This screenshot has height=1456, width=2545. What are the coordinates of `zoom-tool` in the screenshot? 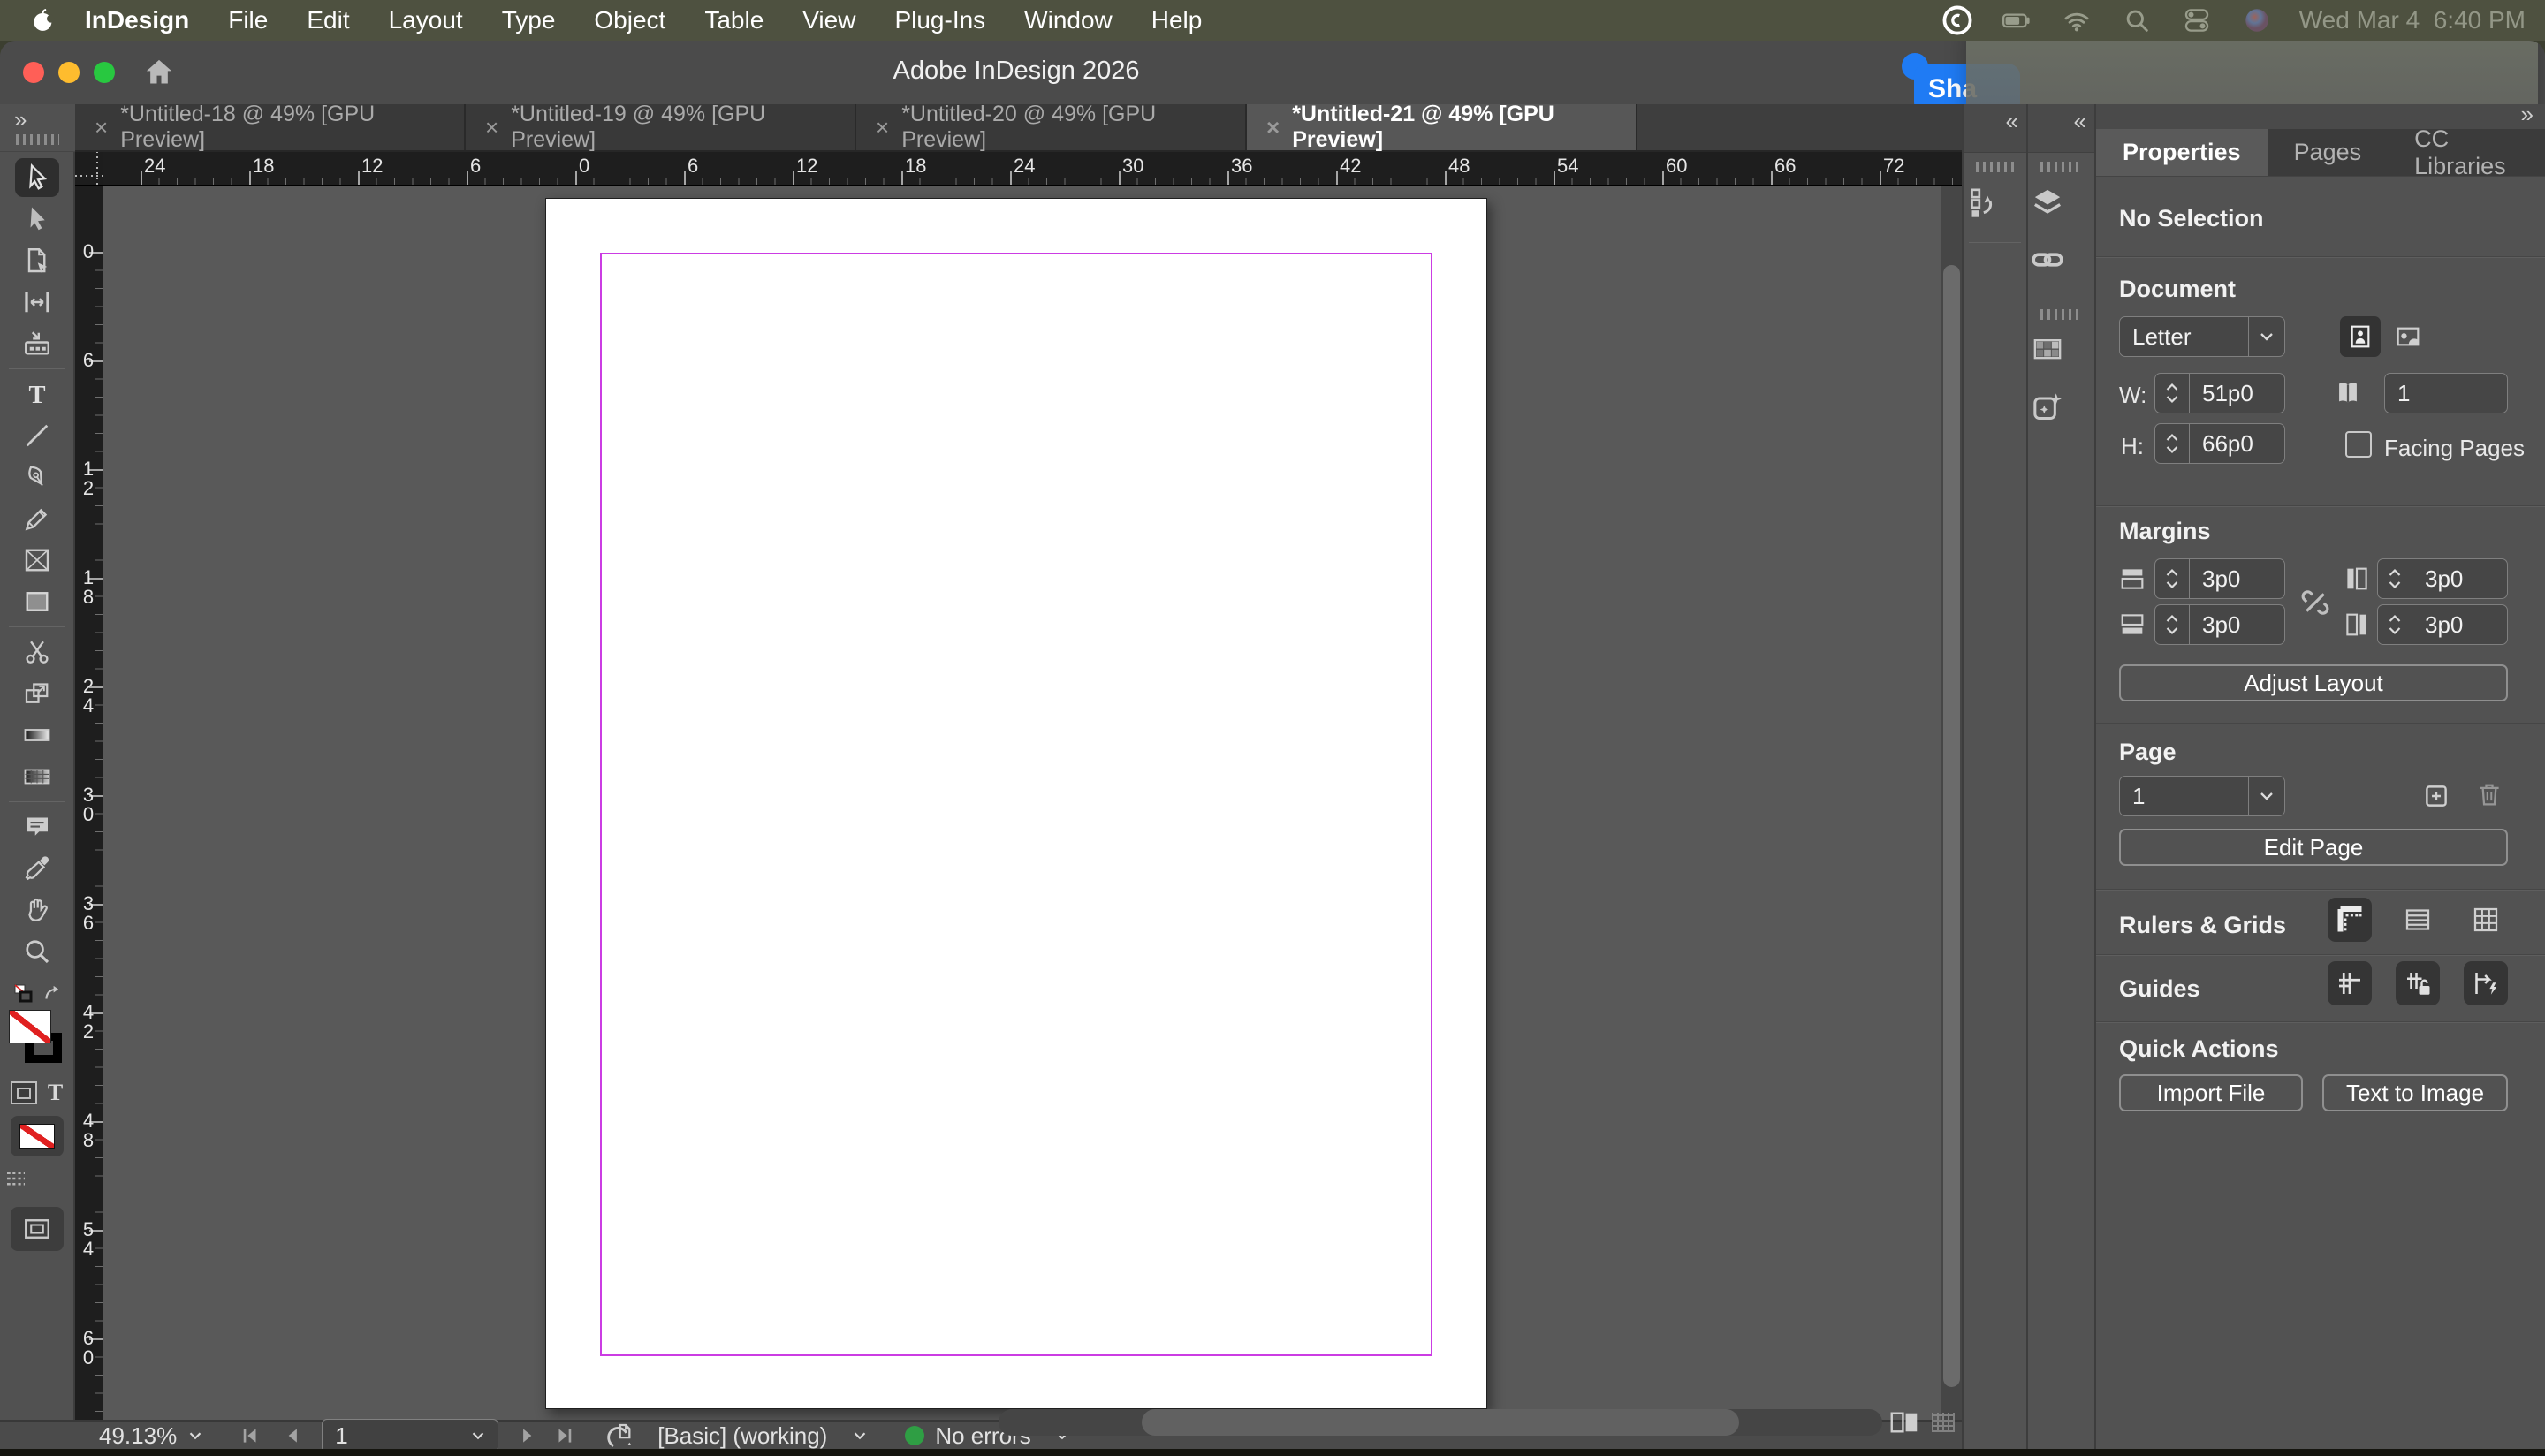 It's located at (37, 951).